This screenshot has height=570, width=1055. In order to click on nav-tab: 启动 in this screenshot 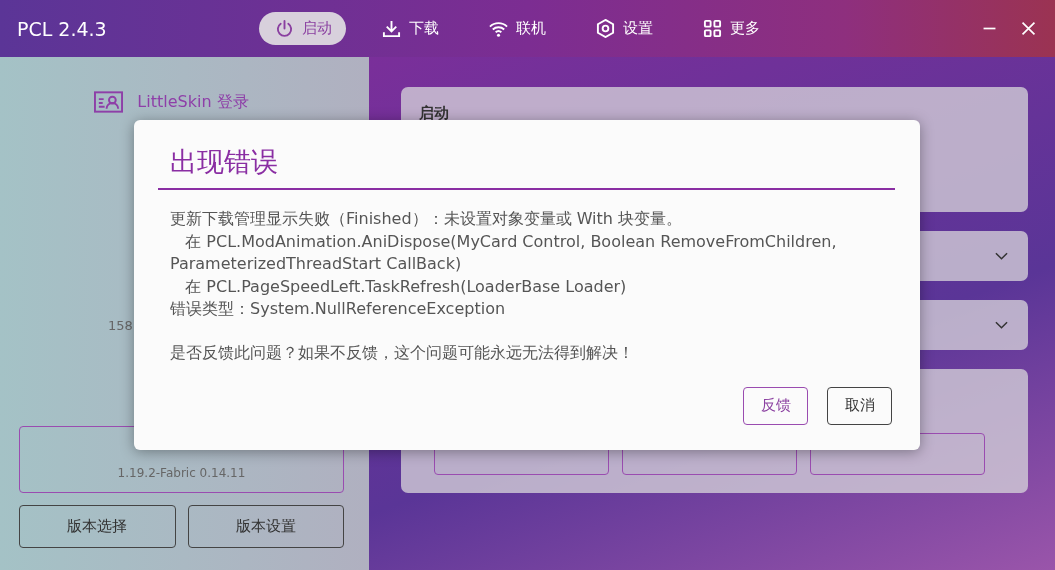, I will do `click(302, 28)`.